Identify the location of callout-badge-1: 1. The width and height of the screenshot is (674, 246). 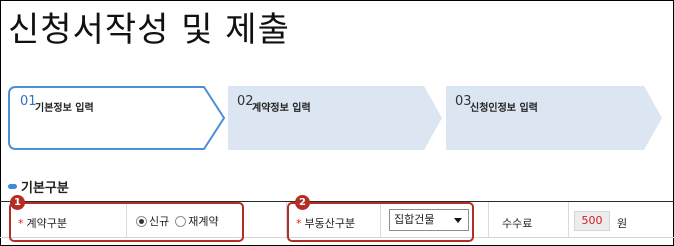
(17, 202).